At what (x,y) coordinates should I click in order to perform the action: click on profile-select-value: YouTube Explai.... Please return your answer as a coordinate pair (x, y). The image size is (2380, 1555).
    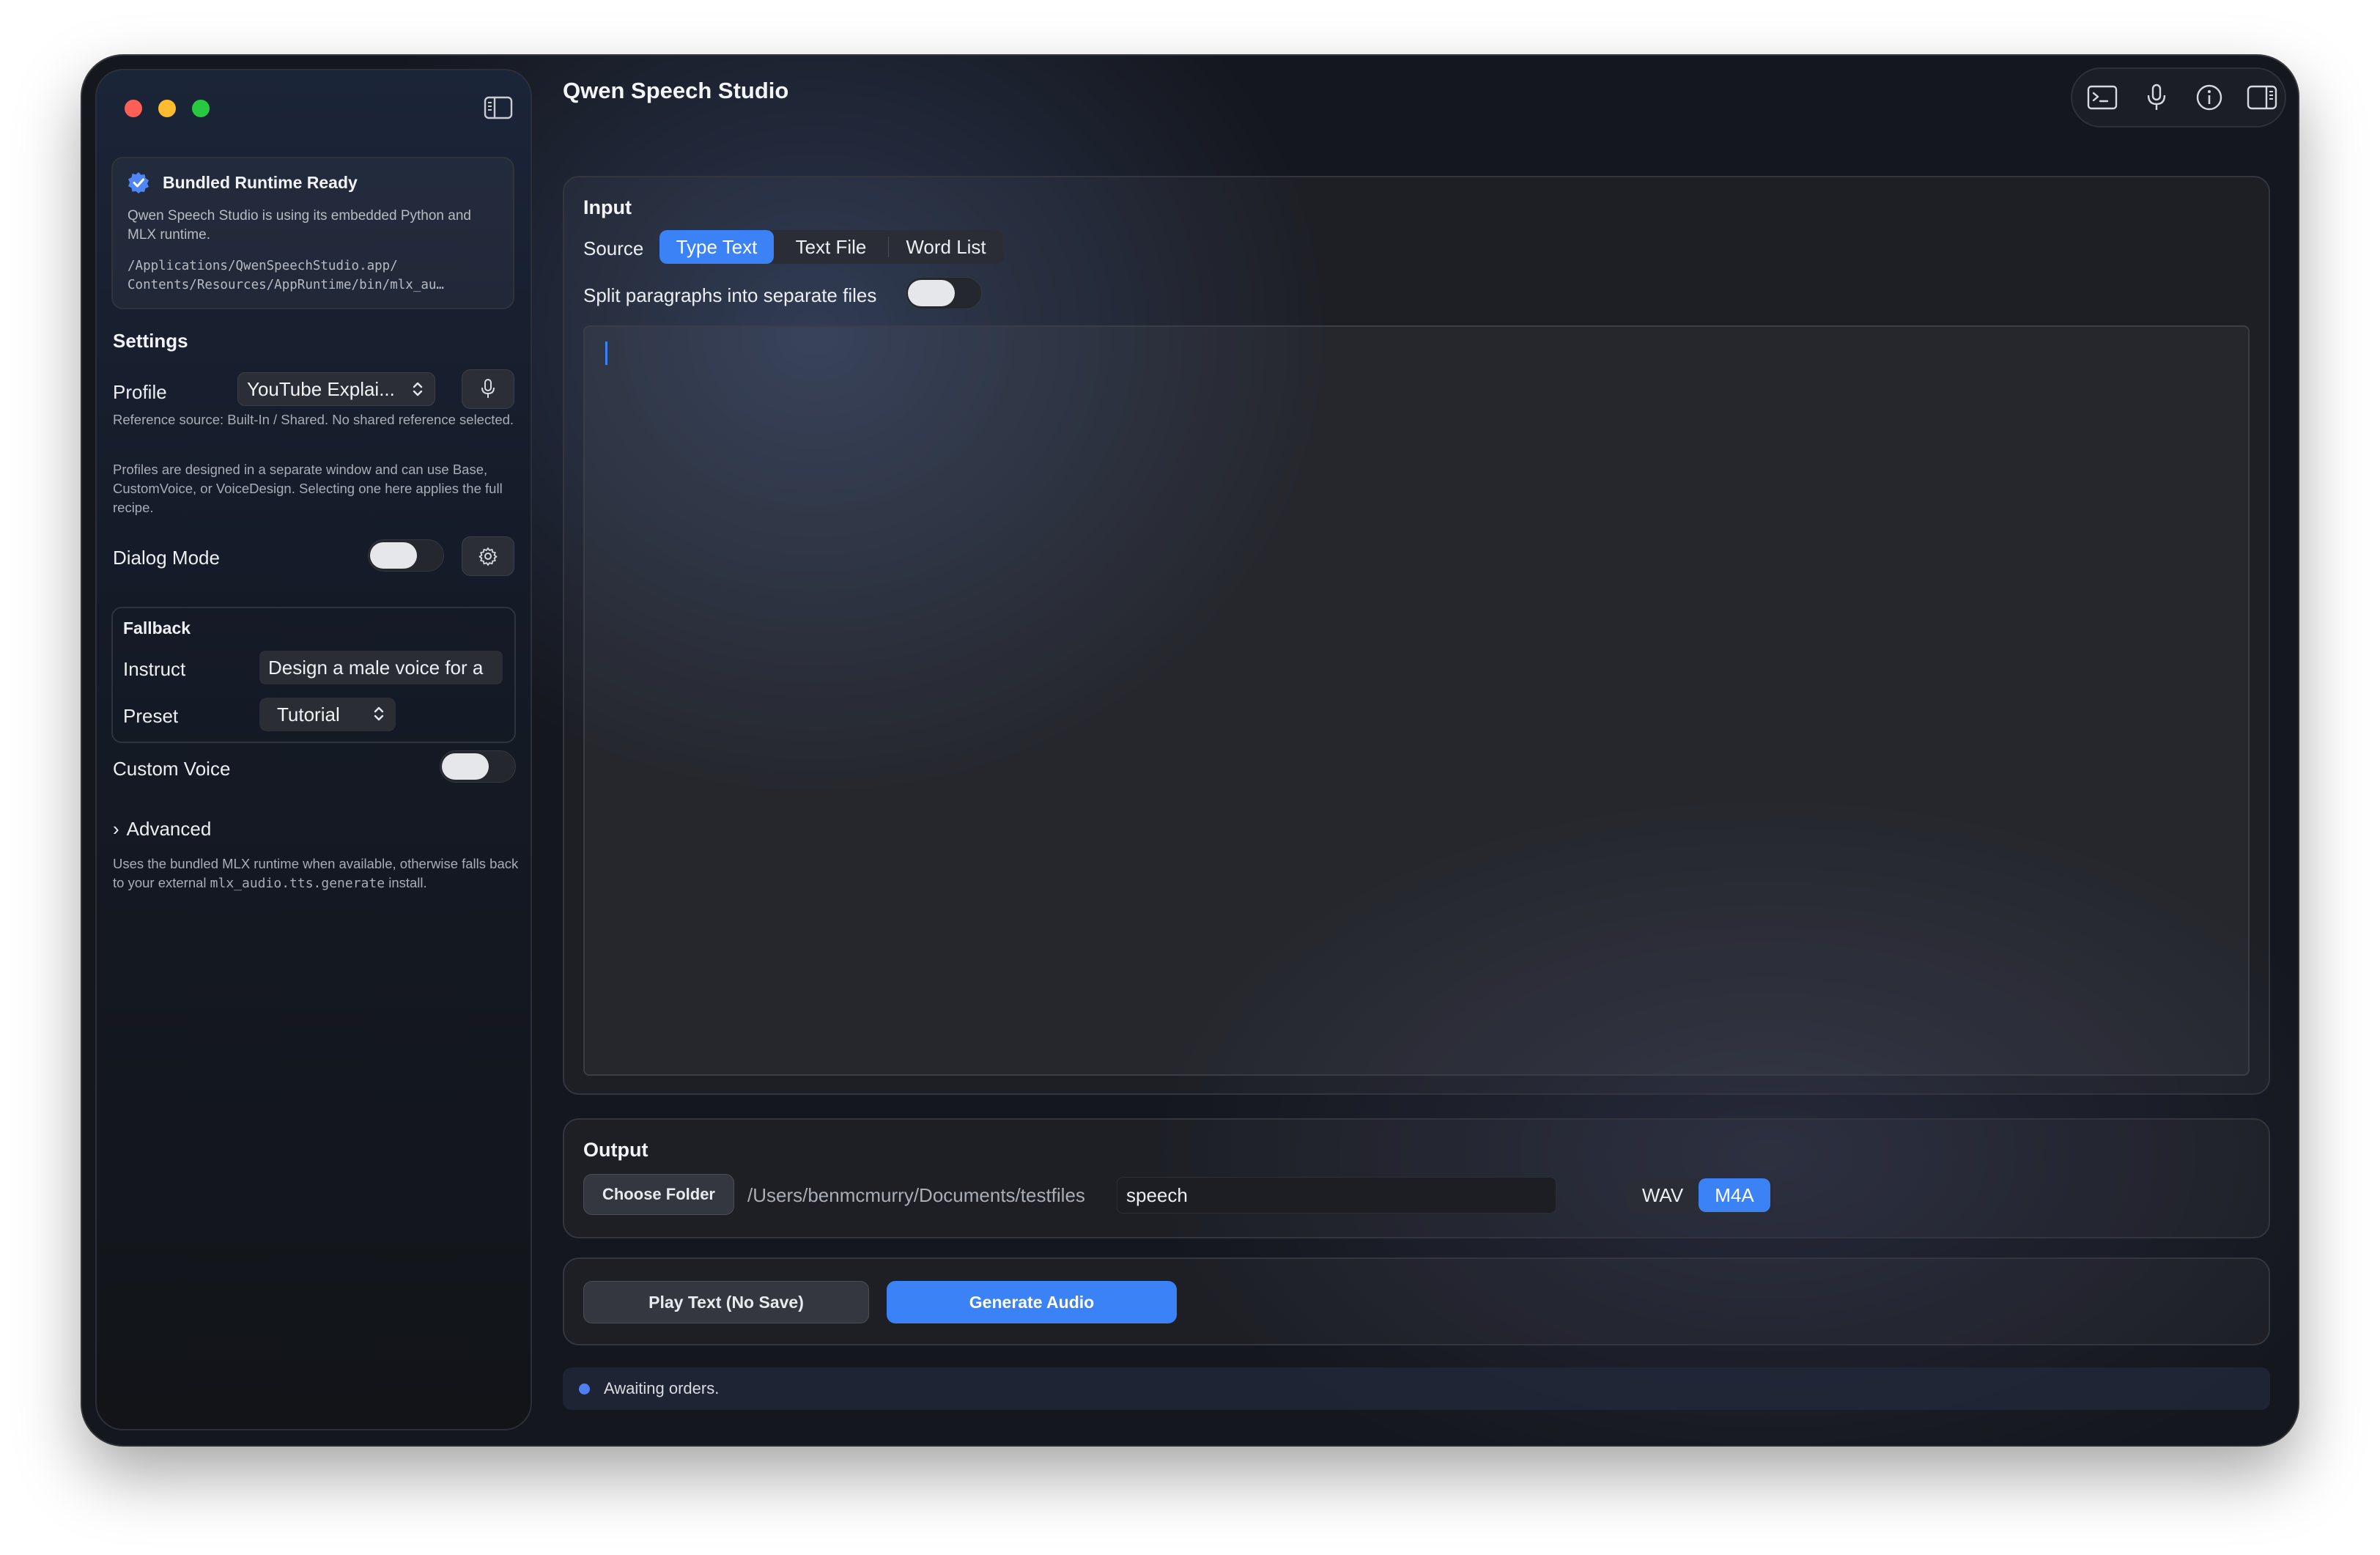
    Looking at the image, I should click on (321, 388).